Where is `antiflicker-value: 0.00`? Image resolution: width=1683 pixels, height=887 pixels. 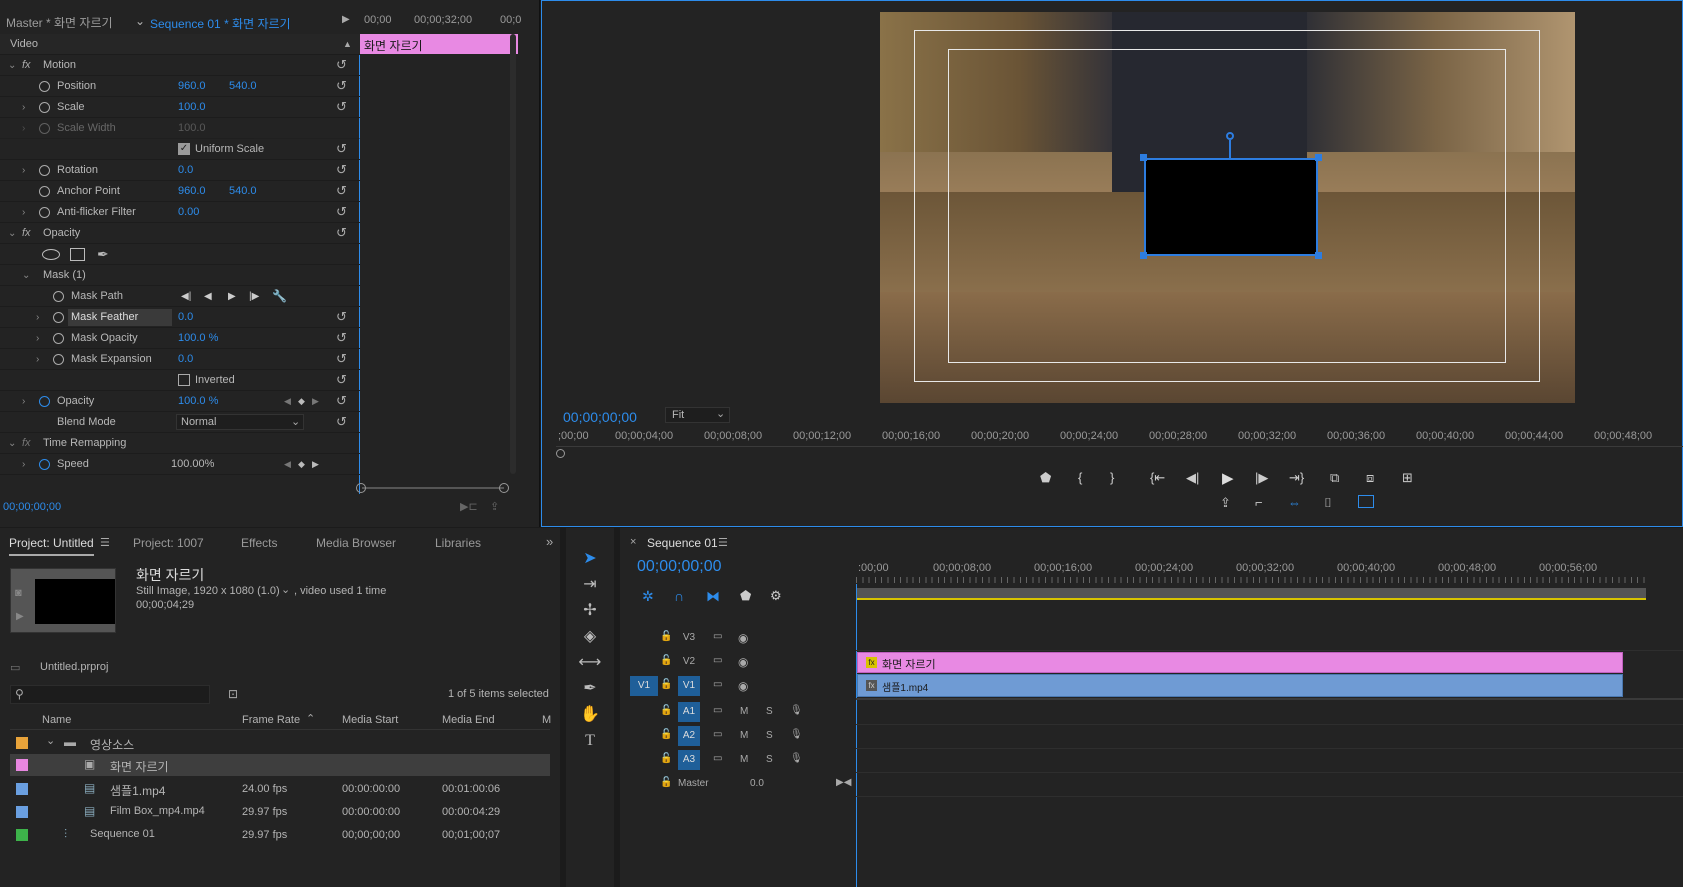 antiflicker-value: 0.00 is located at coordinates (188, 212).